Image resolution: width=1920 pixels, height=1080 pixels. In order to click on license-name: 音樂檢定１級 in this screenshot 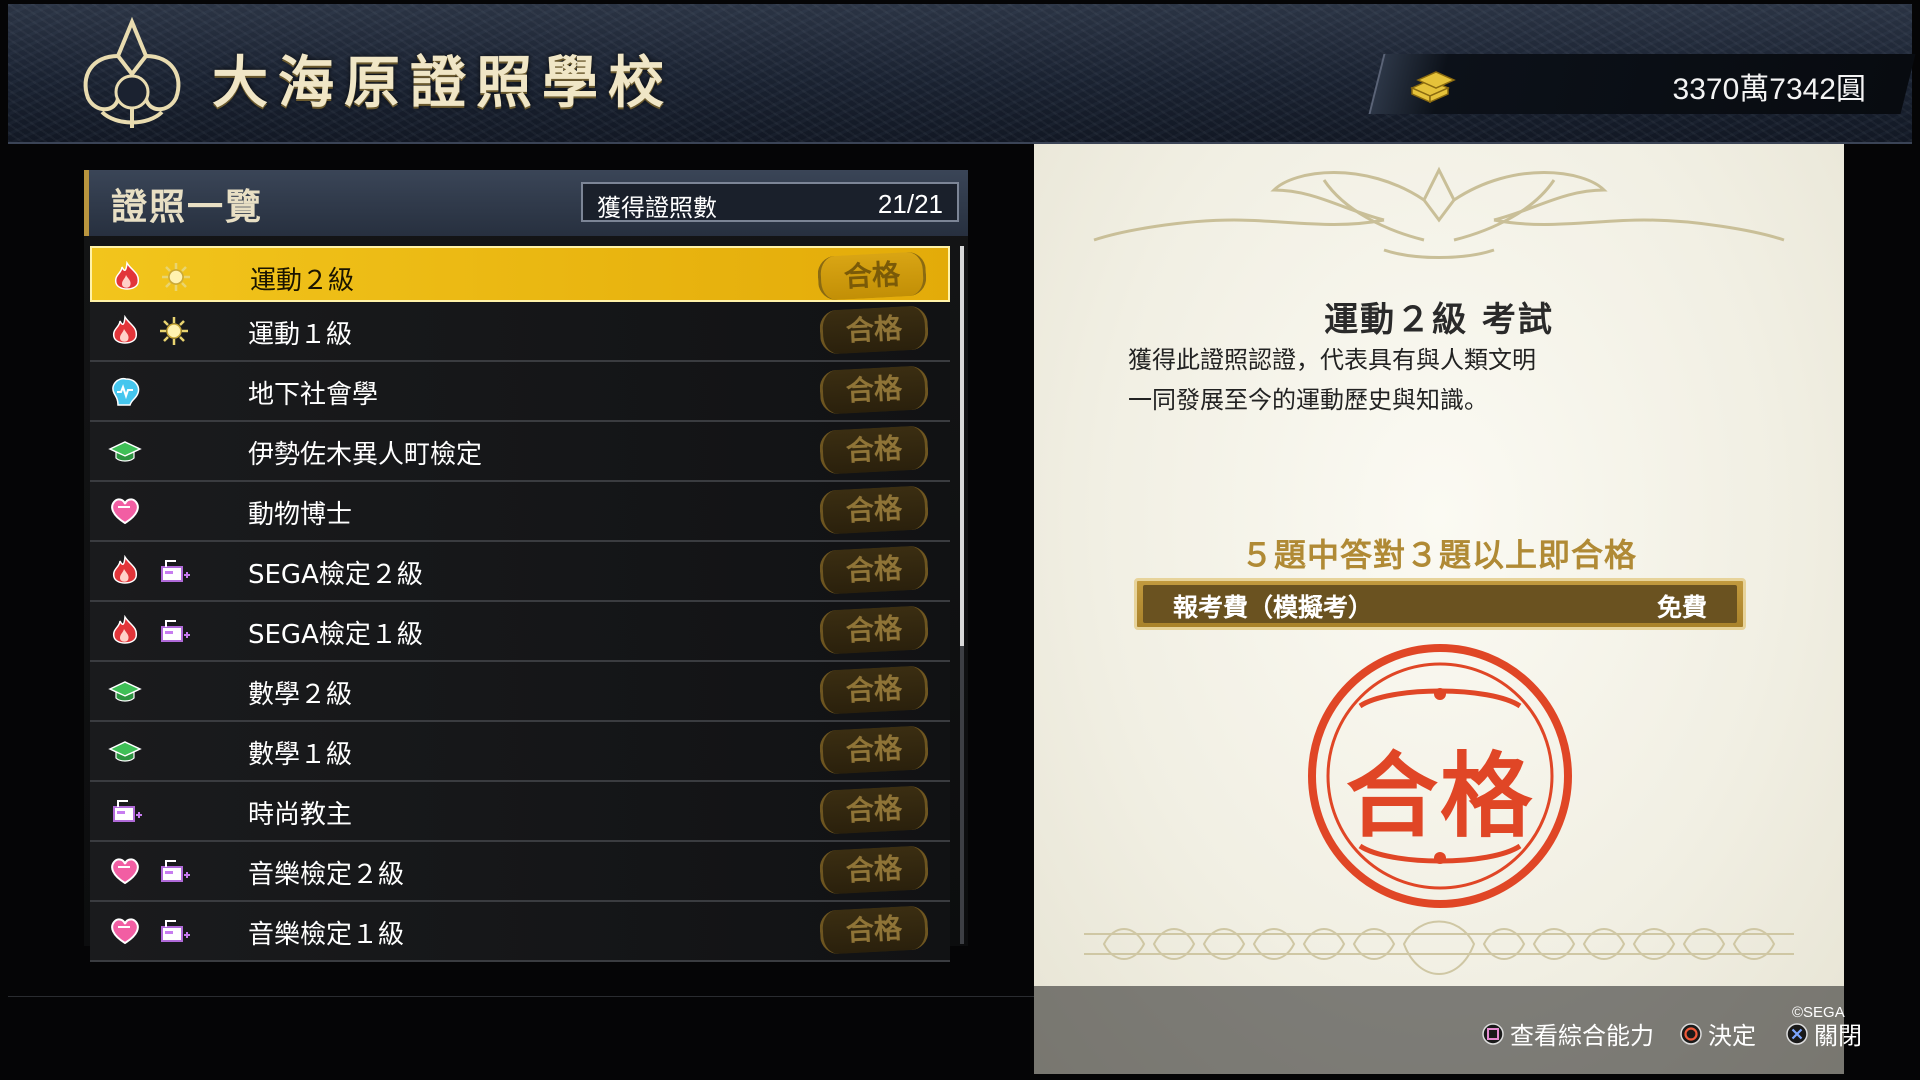, I will do `click(326, 935)`.